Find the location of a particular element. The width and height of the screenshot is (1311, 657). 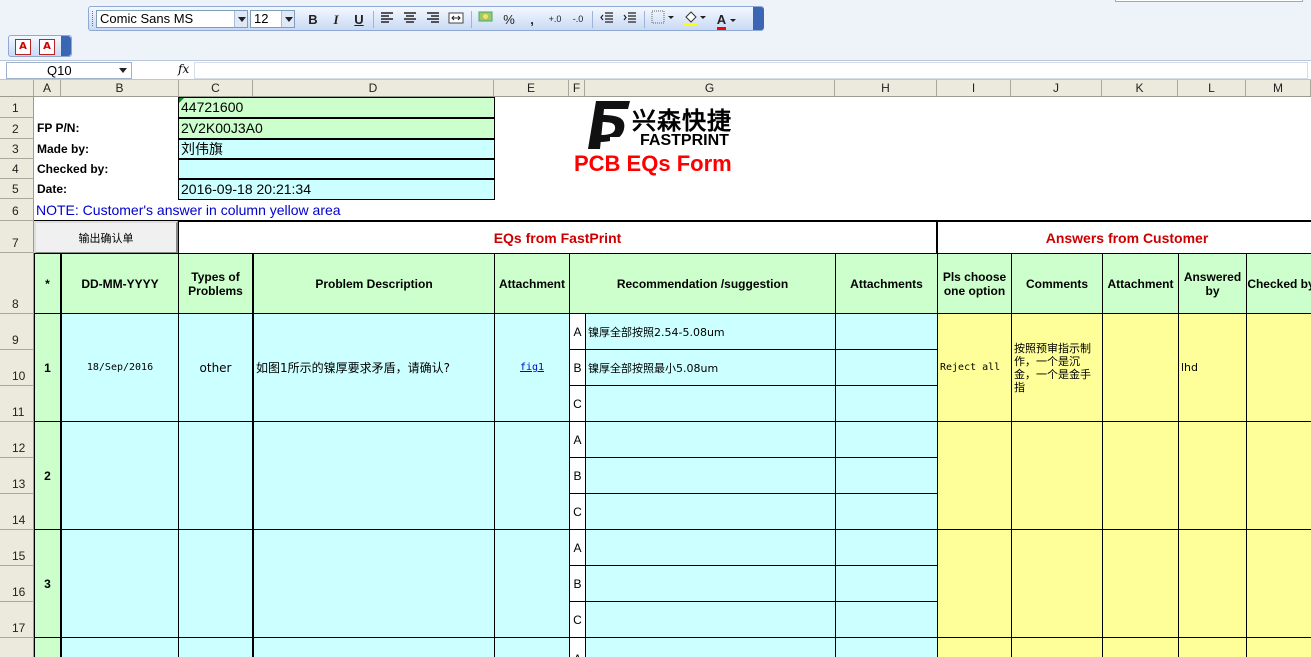

decrease-decimal-button: -.0 is located at coordinates (578, 19).